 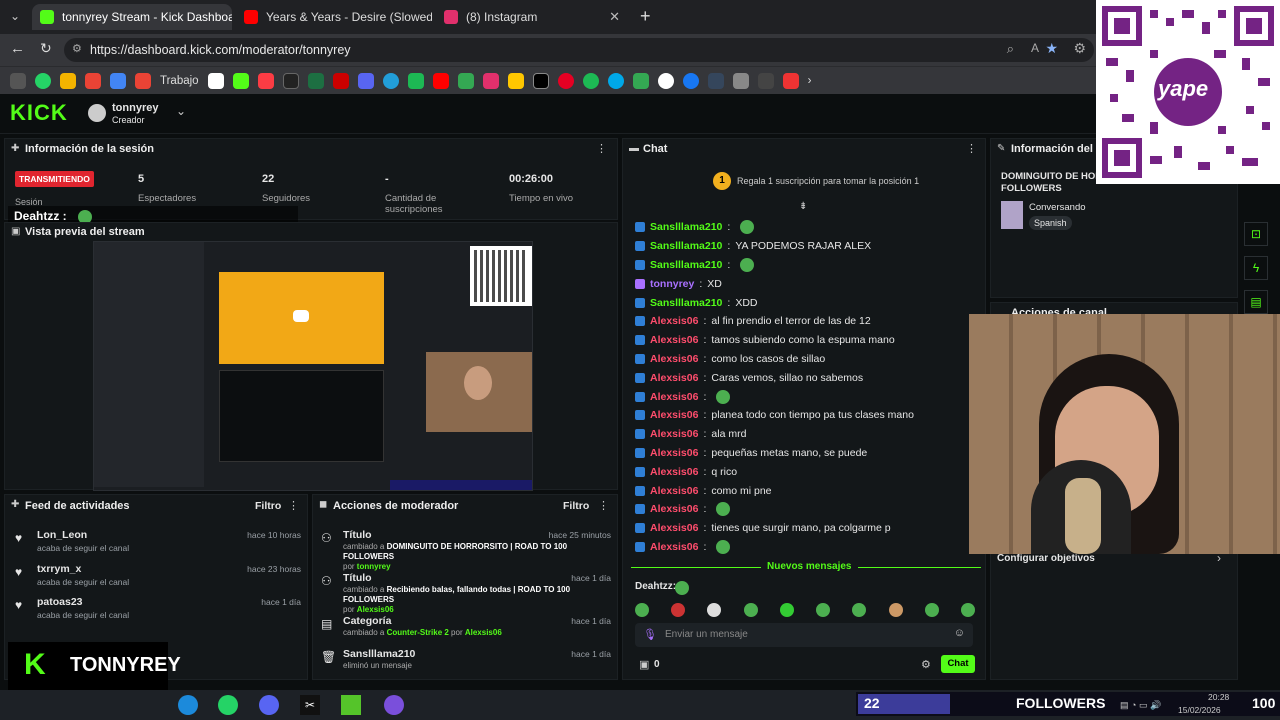 What do you see at coordinates (43, 80) in the screenshot?
I see `whatsapp-bookmark-icon` at bounding box center [43, 80].